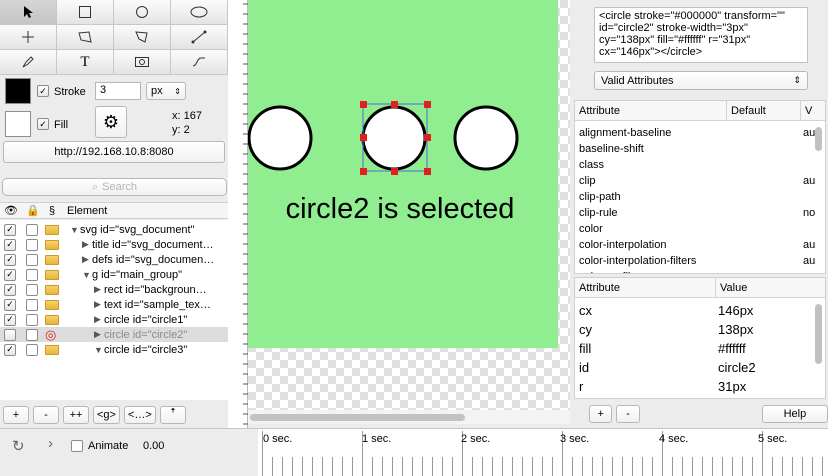 The height and width of the screenshot is (476, 828). Describe the element at coordinates (43, 91) in the screenshot. I see `stroke-checkbox: ✓` at that location.